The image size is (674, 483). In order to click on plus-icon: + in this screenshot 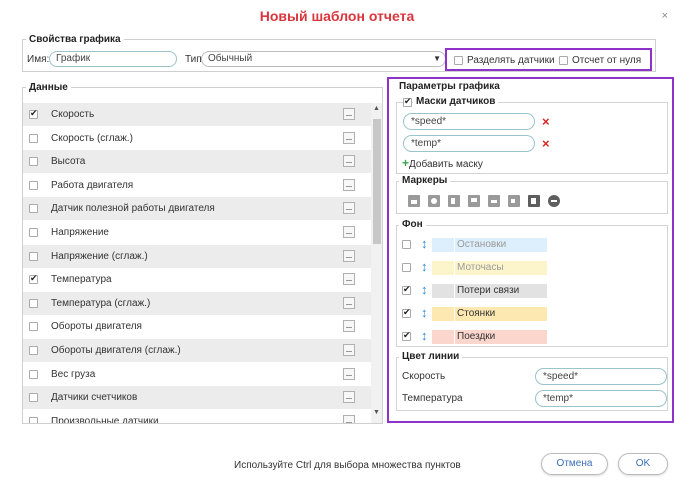, I will do `click(406, 163)`.